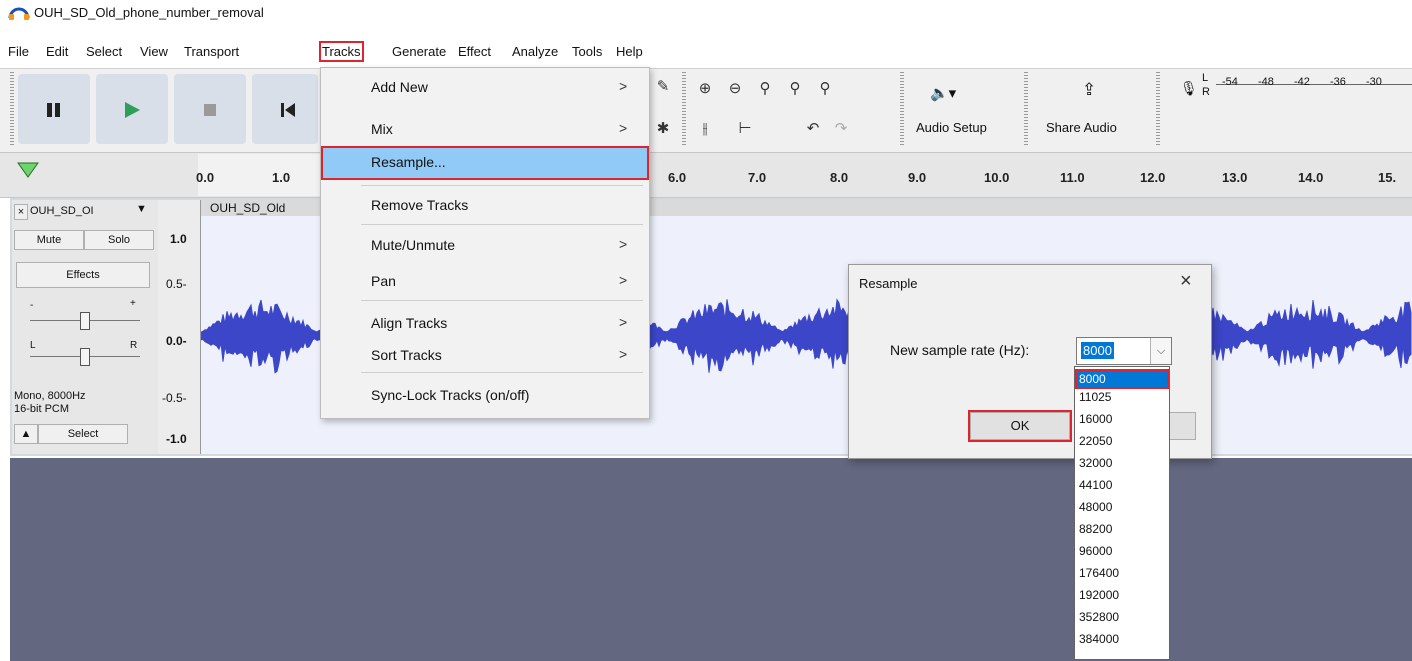 The height and width of the screenshot is (661, 1412). Describe the element at coordinates (154, 51) in the screenshot. I see `menu-view: View` at that location.